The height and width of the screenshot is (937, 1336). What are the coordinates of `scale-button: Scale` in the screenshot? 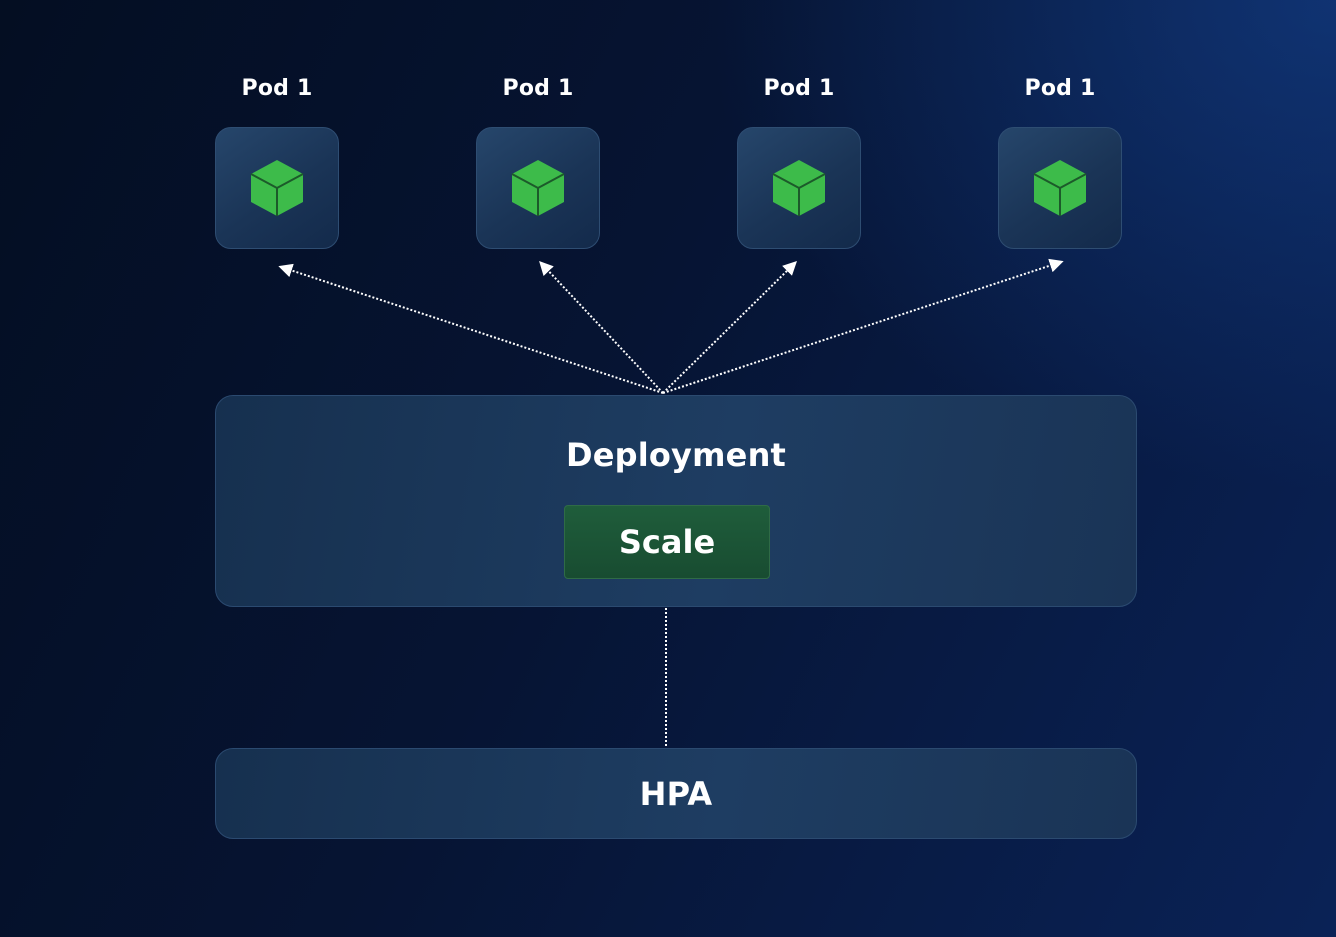 It's located at (667, 542).